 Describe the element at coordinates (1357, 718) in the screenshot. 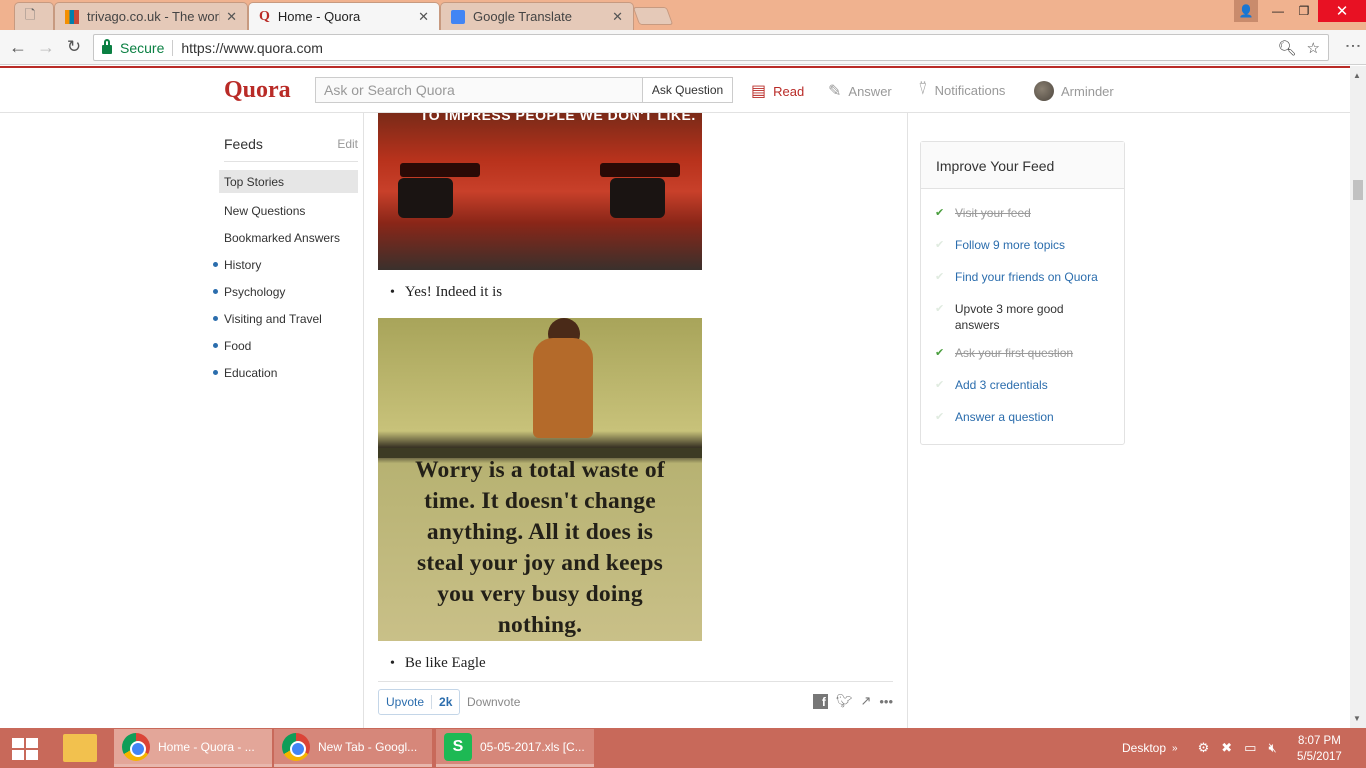

I see `scroll-down-icon: ▼` at that location.